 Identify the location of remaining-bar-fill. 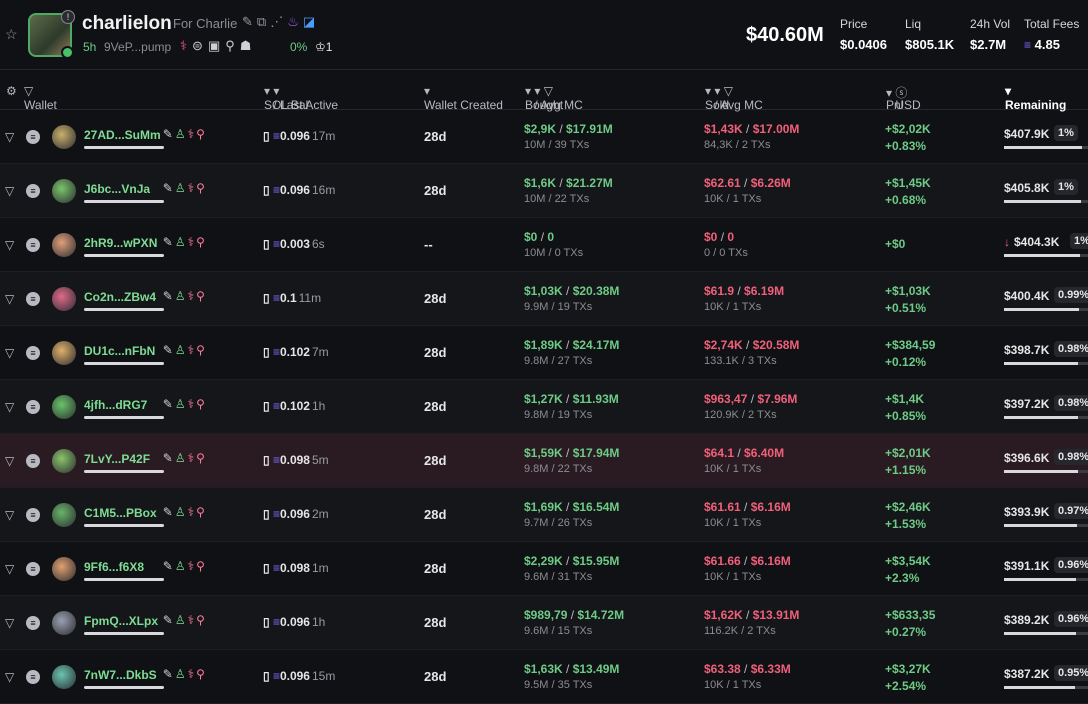
(1041, 309).